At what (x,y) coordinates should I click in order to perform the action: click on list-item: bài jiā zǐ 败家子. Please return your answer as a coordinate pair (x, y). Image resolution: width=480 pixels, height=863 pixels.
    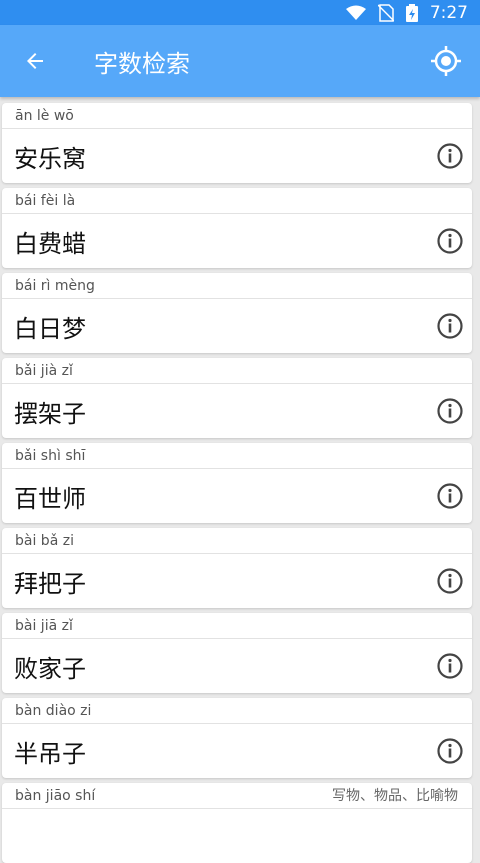
    Looking at the image, I should click on (237, 653).